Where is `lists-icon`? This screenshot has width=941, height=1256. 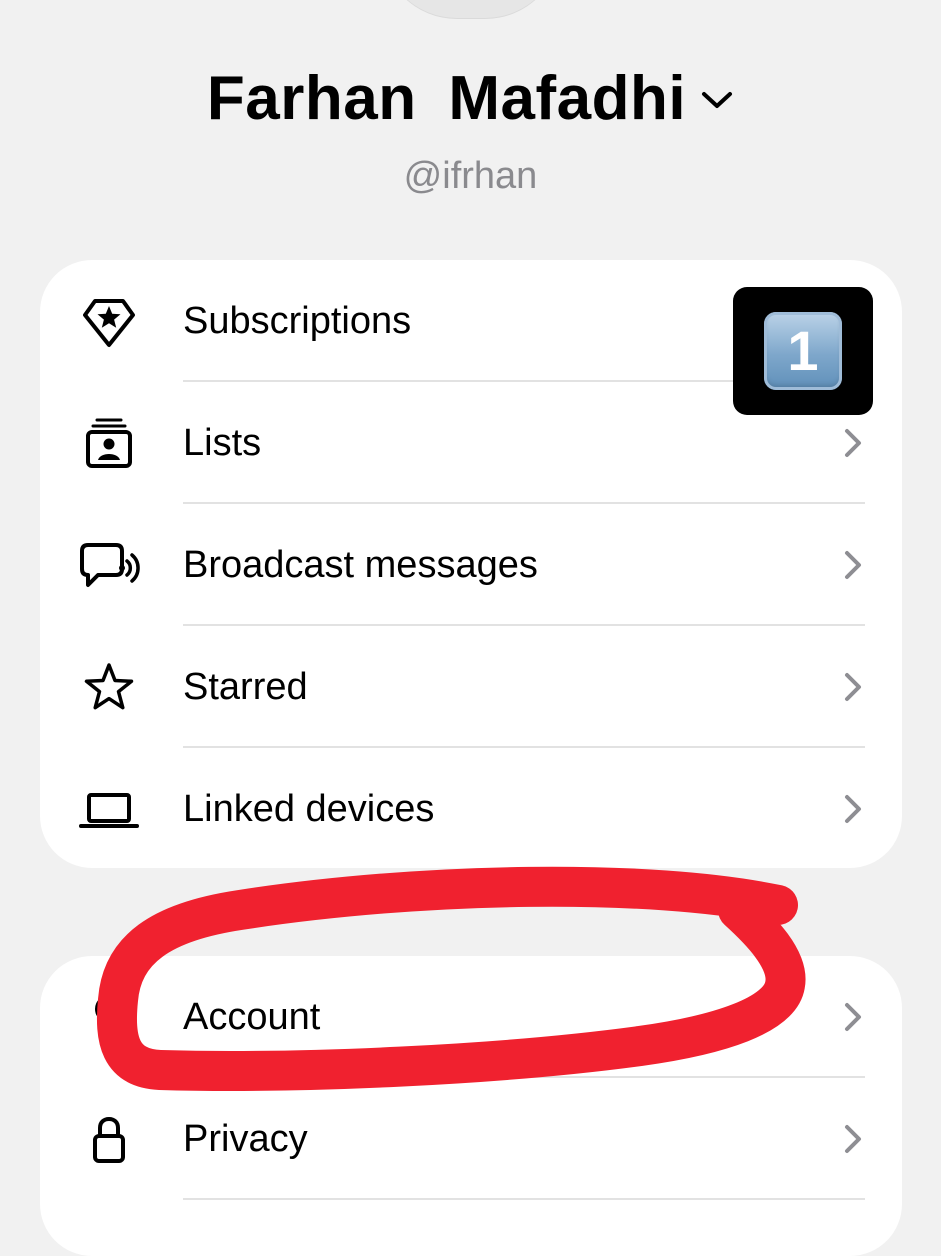
lists-icon is located at coordinates (109, 443).